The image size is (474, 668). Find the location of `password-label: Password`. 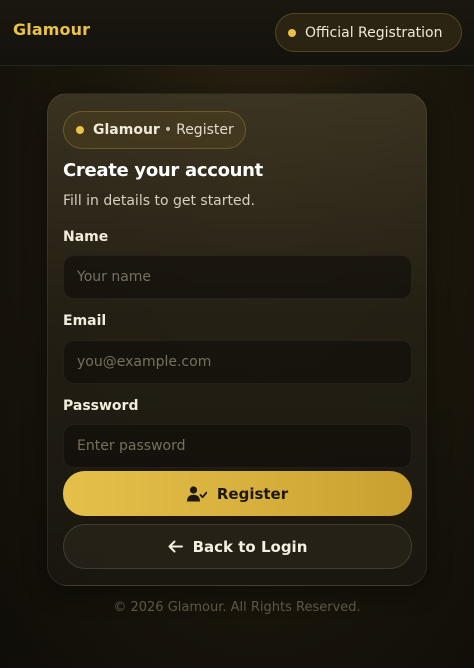

password-label: Password is located at coordinates (101, 406).